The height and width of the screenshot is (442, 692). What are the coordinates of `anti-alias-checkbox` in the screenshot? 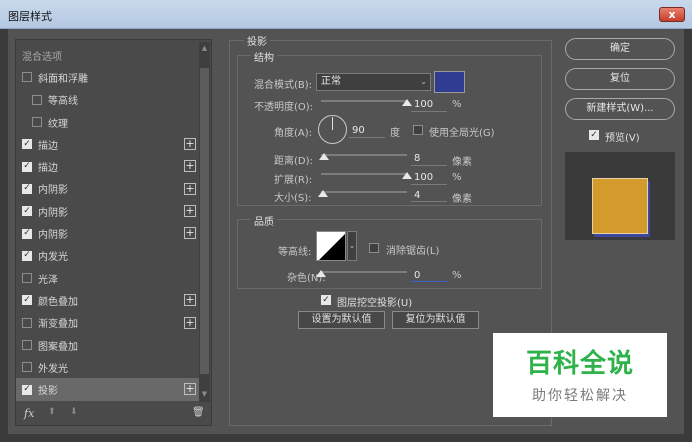 It's located at (374, 248).